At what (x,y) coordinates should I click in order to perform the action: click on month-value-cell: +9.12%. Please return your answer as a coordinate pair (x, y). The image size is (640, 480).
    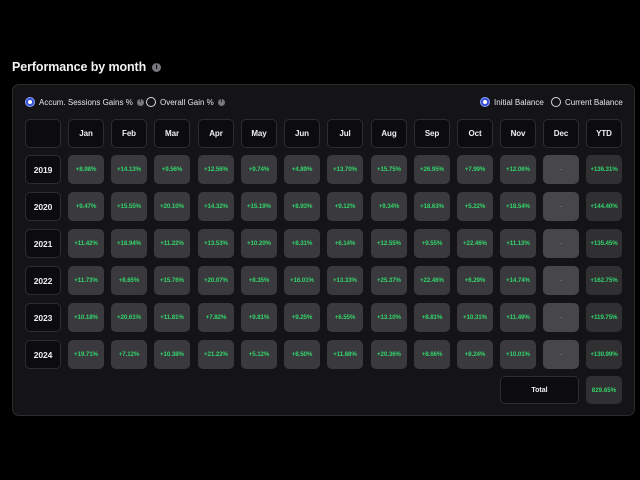
    Looking at the image, I should click on (345, 206).